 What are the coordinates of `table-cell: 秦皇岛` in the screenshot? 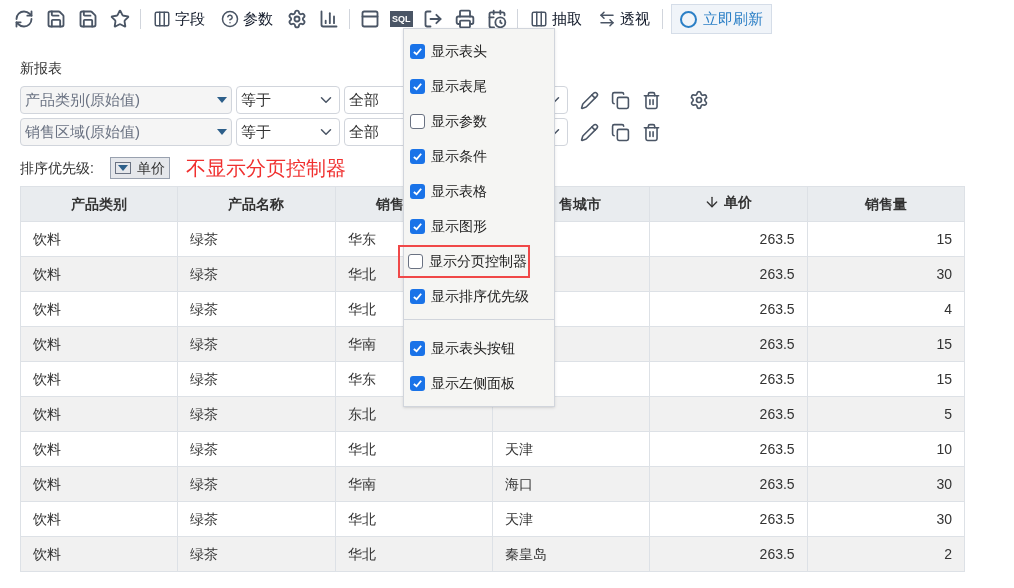 It's located at (571, 554).